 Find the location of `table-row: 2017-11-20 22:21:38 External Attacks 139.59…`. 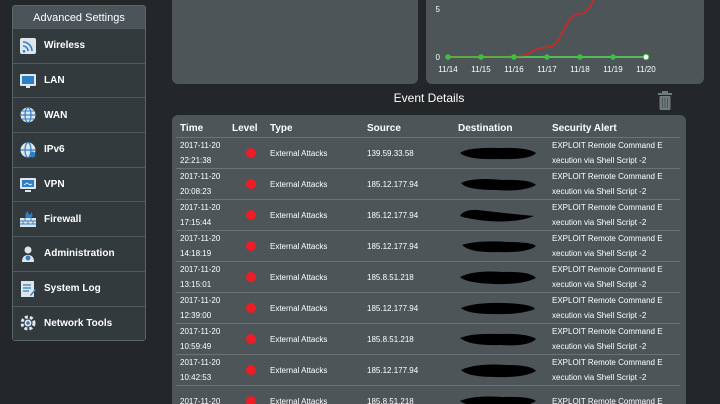

table-row: 2017-11-20 22:21:38 External Attacks 139.59… is located at coordinates (428, 153).